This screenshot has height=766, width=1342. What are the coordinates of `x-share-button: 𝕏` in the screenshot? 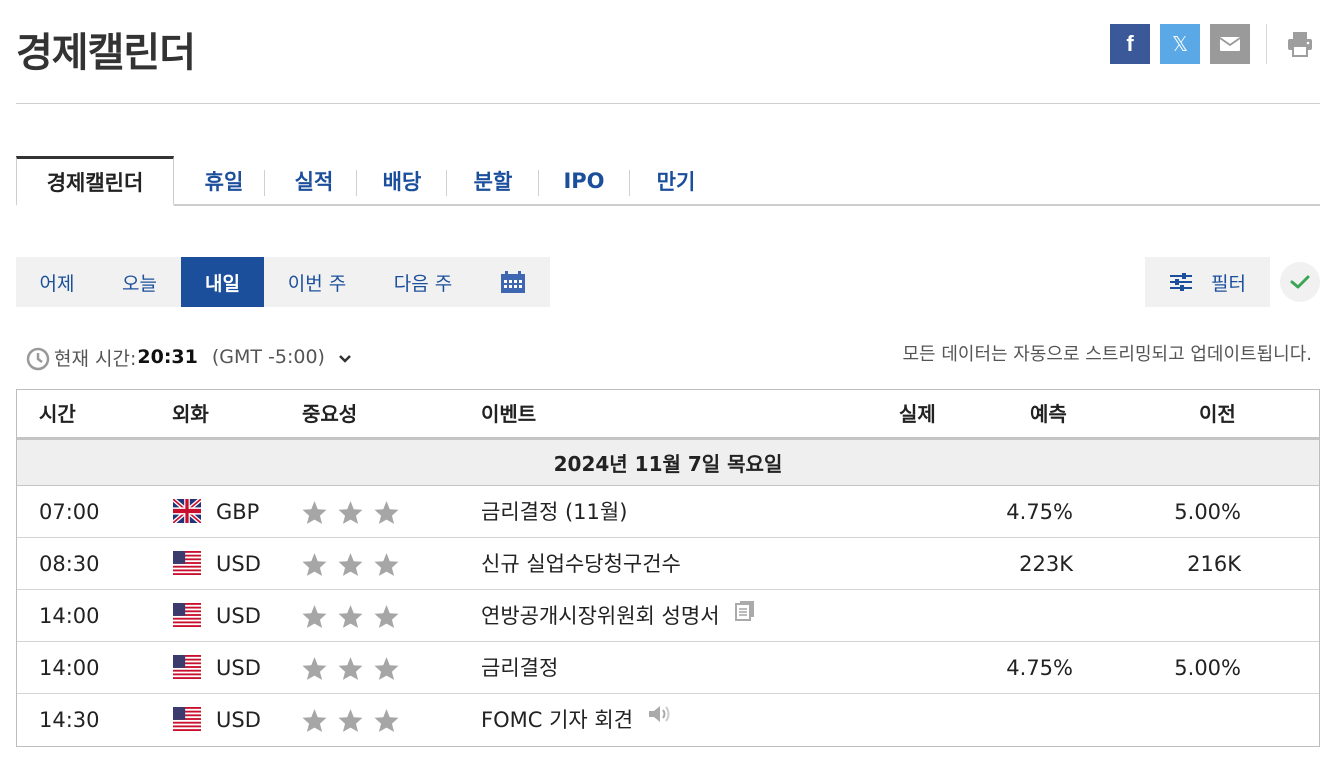 It's located at (1180, 44).